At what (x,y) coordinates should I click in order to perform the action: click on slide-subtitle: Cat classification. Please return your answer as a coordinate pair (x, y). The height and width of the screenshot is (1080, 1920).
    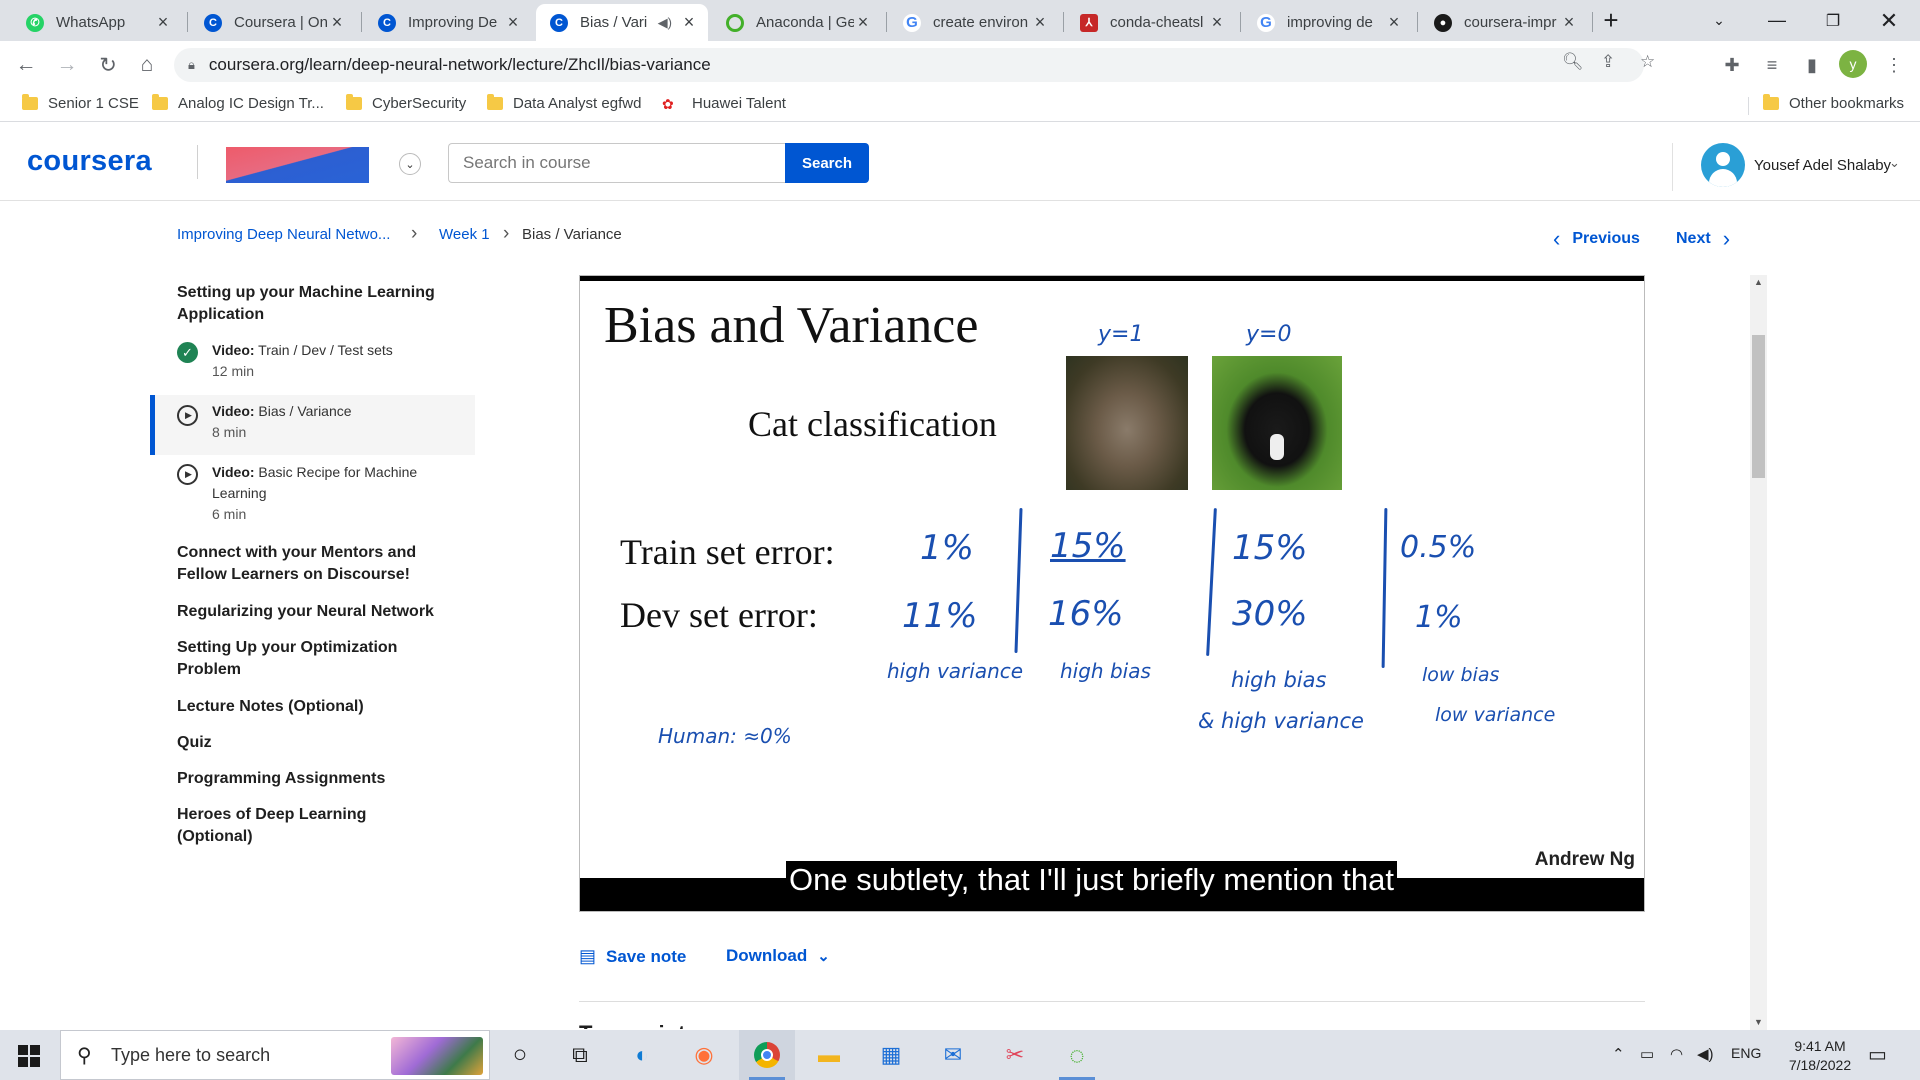
    Looking at the image, I should click on (872, 424).